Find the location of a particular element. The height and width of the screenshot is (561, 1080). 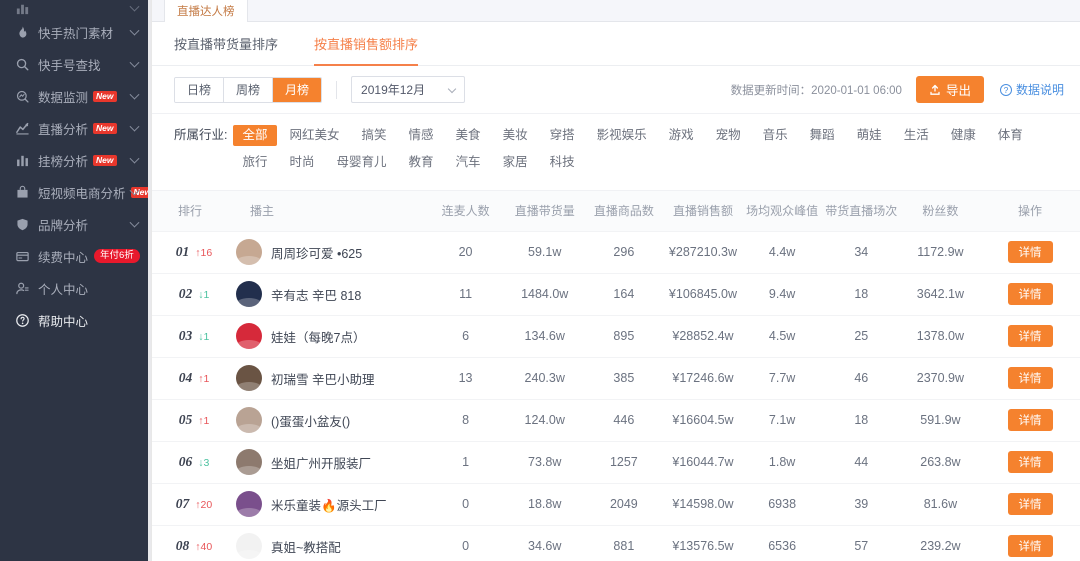

column-header-action: 操作 is located at coordinates (1030, 211).